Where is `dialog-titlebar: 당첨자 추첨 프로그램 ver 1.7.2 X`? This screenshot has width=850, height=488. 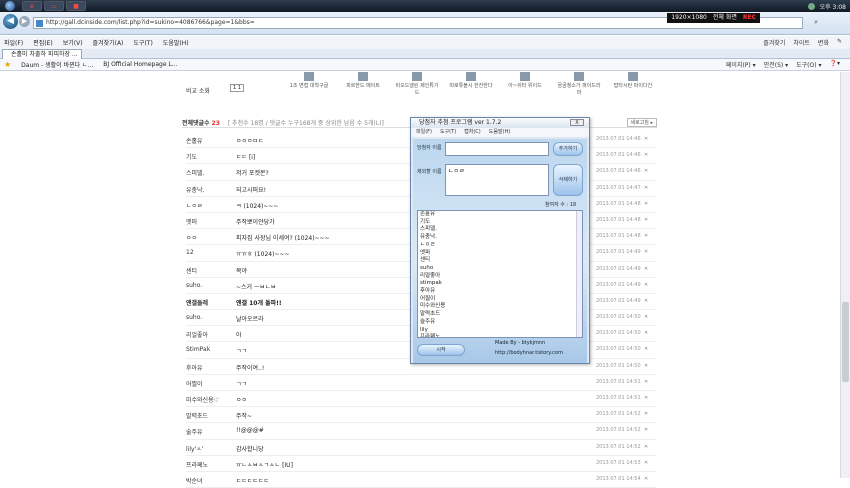
dialog-titlebar: 당첨자 추첨 프로그램 ver 1.7.2 X is located at coordinates (500, 123).